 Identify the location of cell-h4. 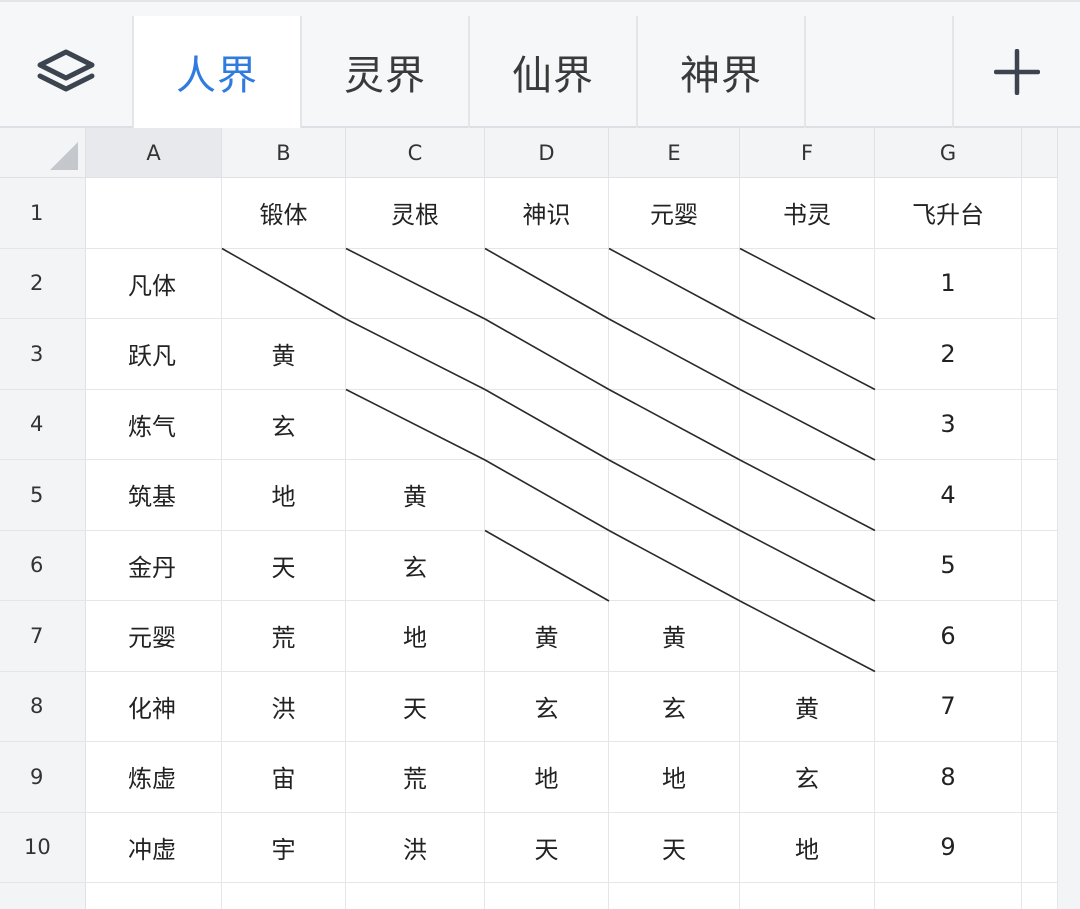
(1040, 424).